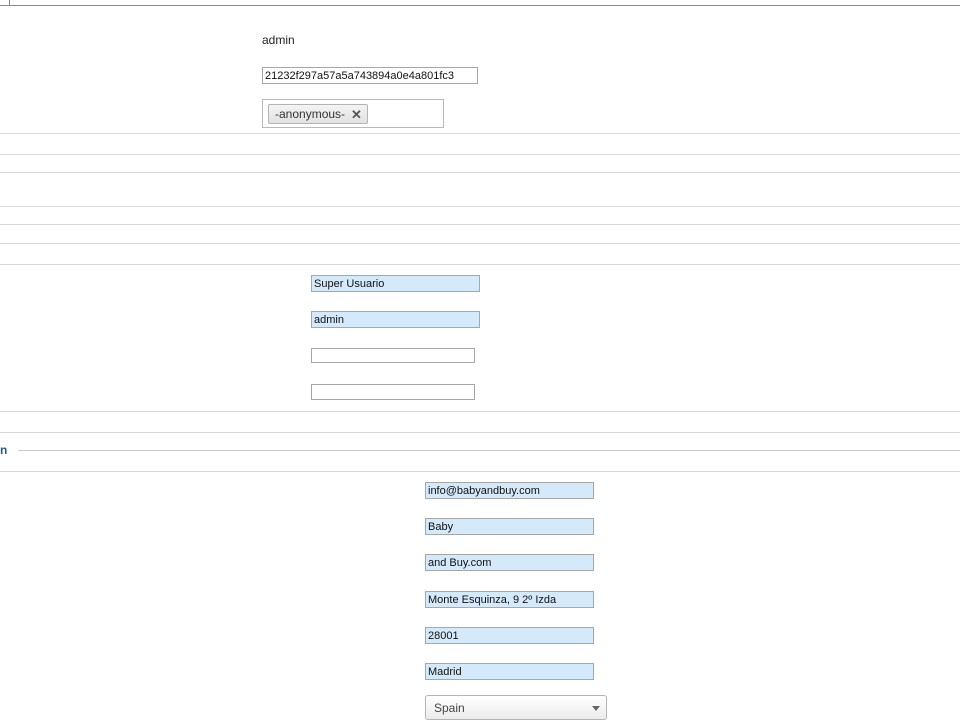  I want to click on roles-tag-input: -anonymous- ✕, so click(353, 113).